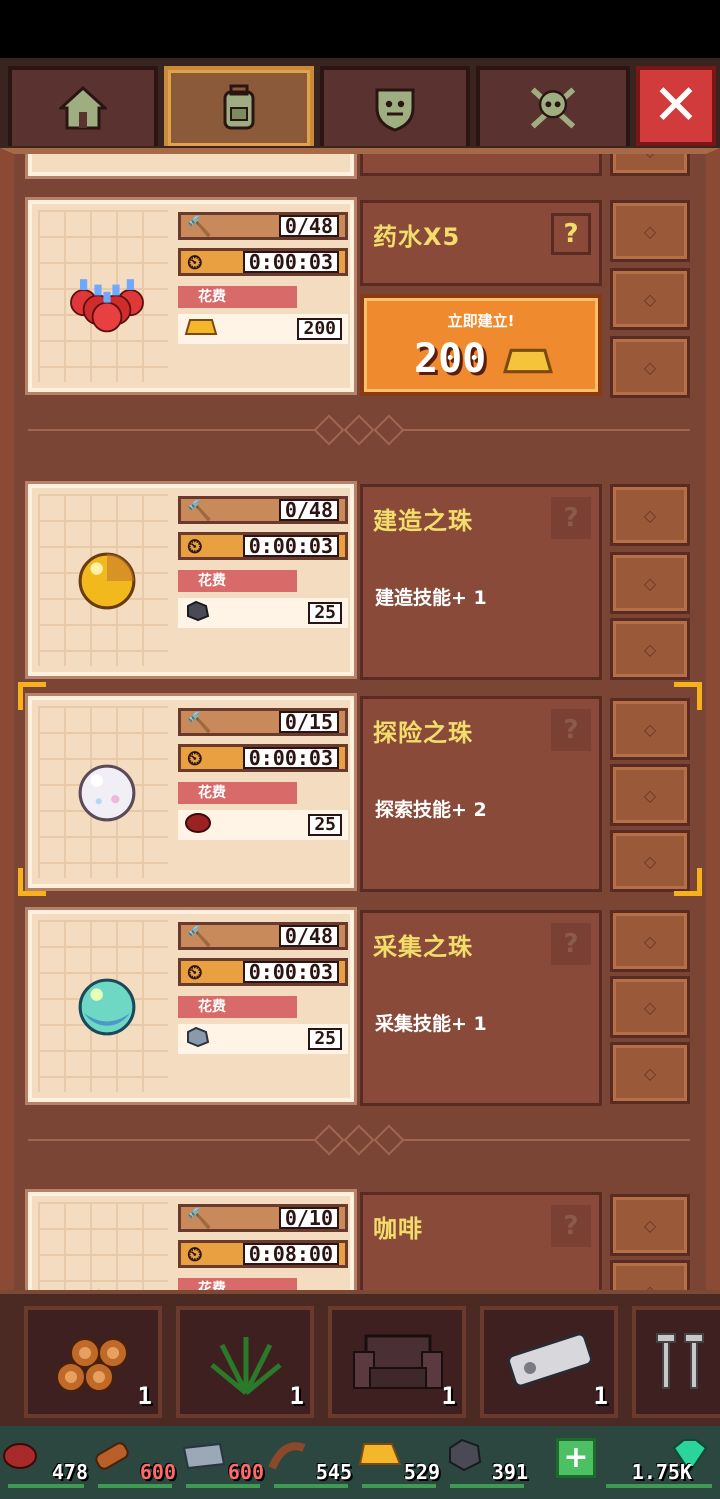  Describe the element at coordinates (423, 521) in the screenshot. I see `recipe-title: 建造之珠` at that location.